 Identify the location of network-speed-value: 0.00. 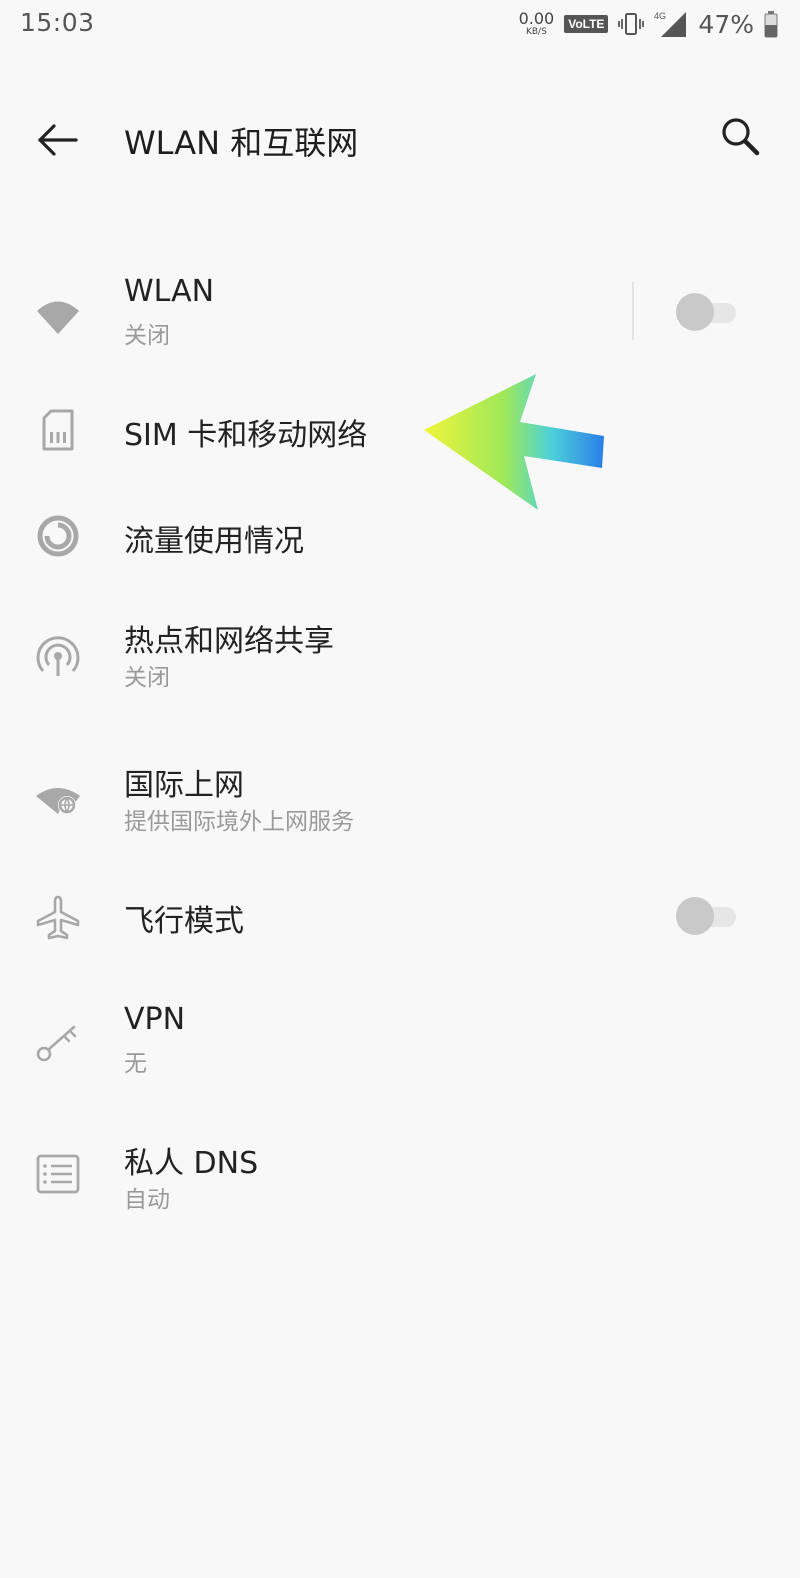
(536, 18).